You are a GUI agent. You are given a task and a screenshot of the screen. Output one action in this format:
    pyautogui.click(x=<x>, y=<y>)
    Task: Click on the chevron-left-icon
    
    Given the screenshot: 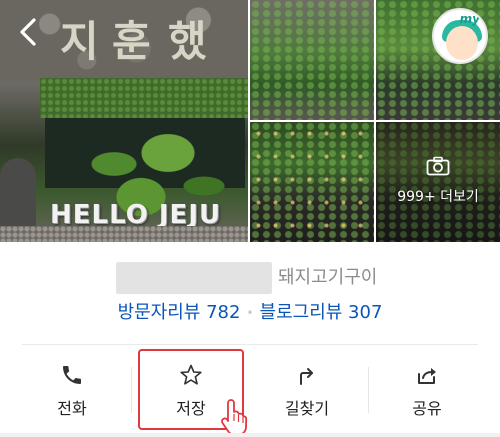 What is the action you would take?
    pyautogui.click(x=28, y=32)
    